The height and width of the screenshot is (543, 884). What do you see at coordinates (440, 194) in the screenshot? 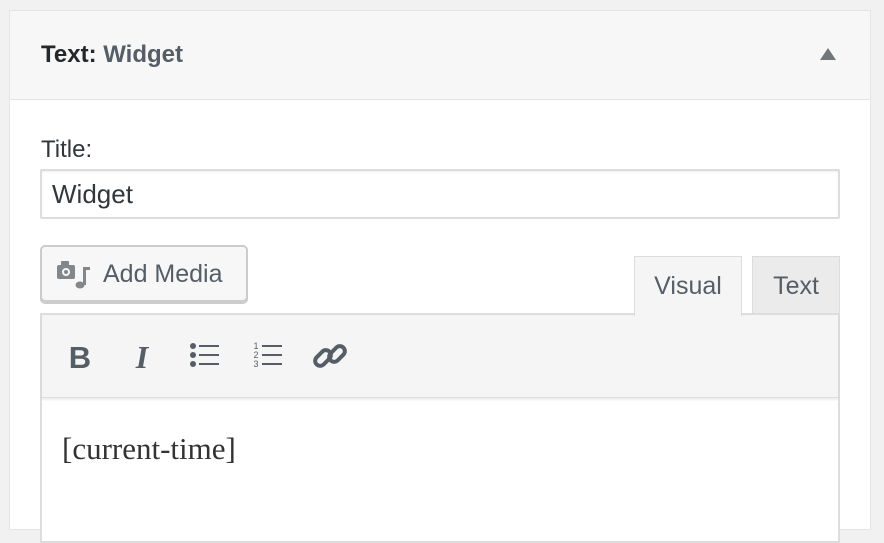
I see `title-input` at bounding box center [440, 194].